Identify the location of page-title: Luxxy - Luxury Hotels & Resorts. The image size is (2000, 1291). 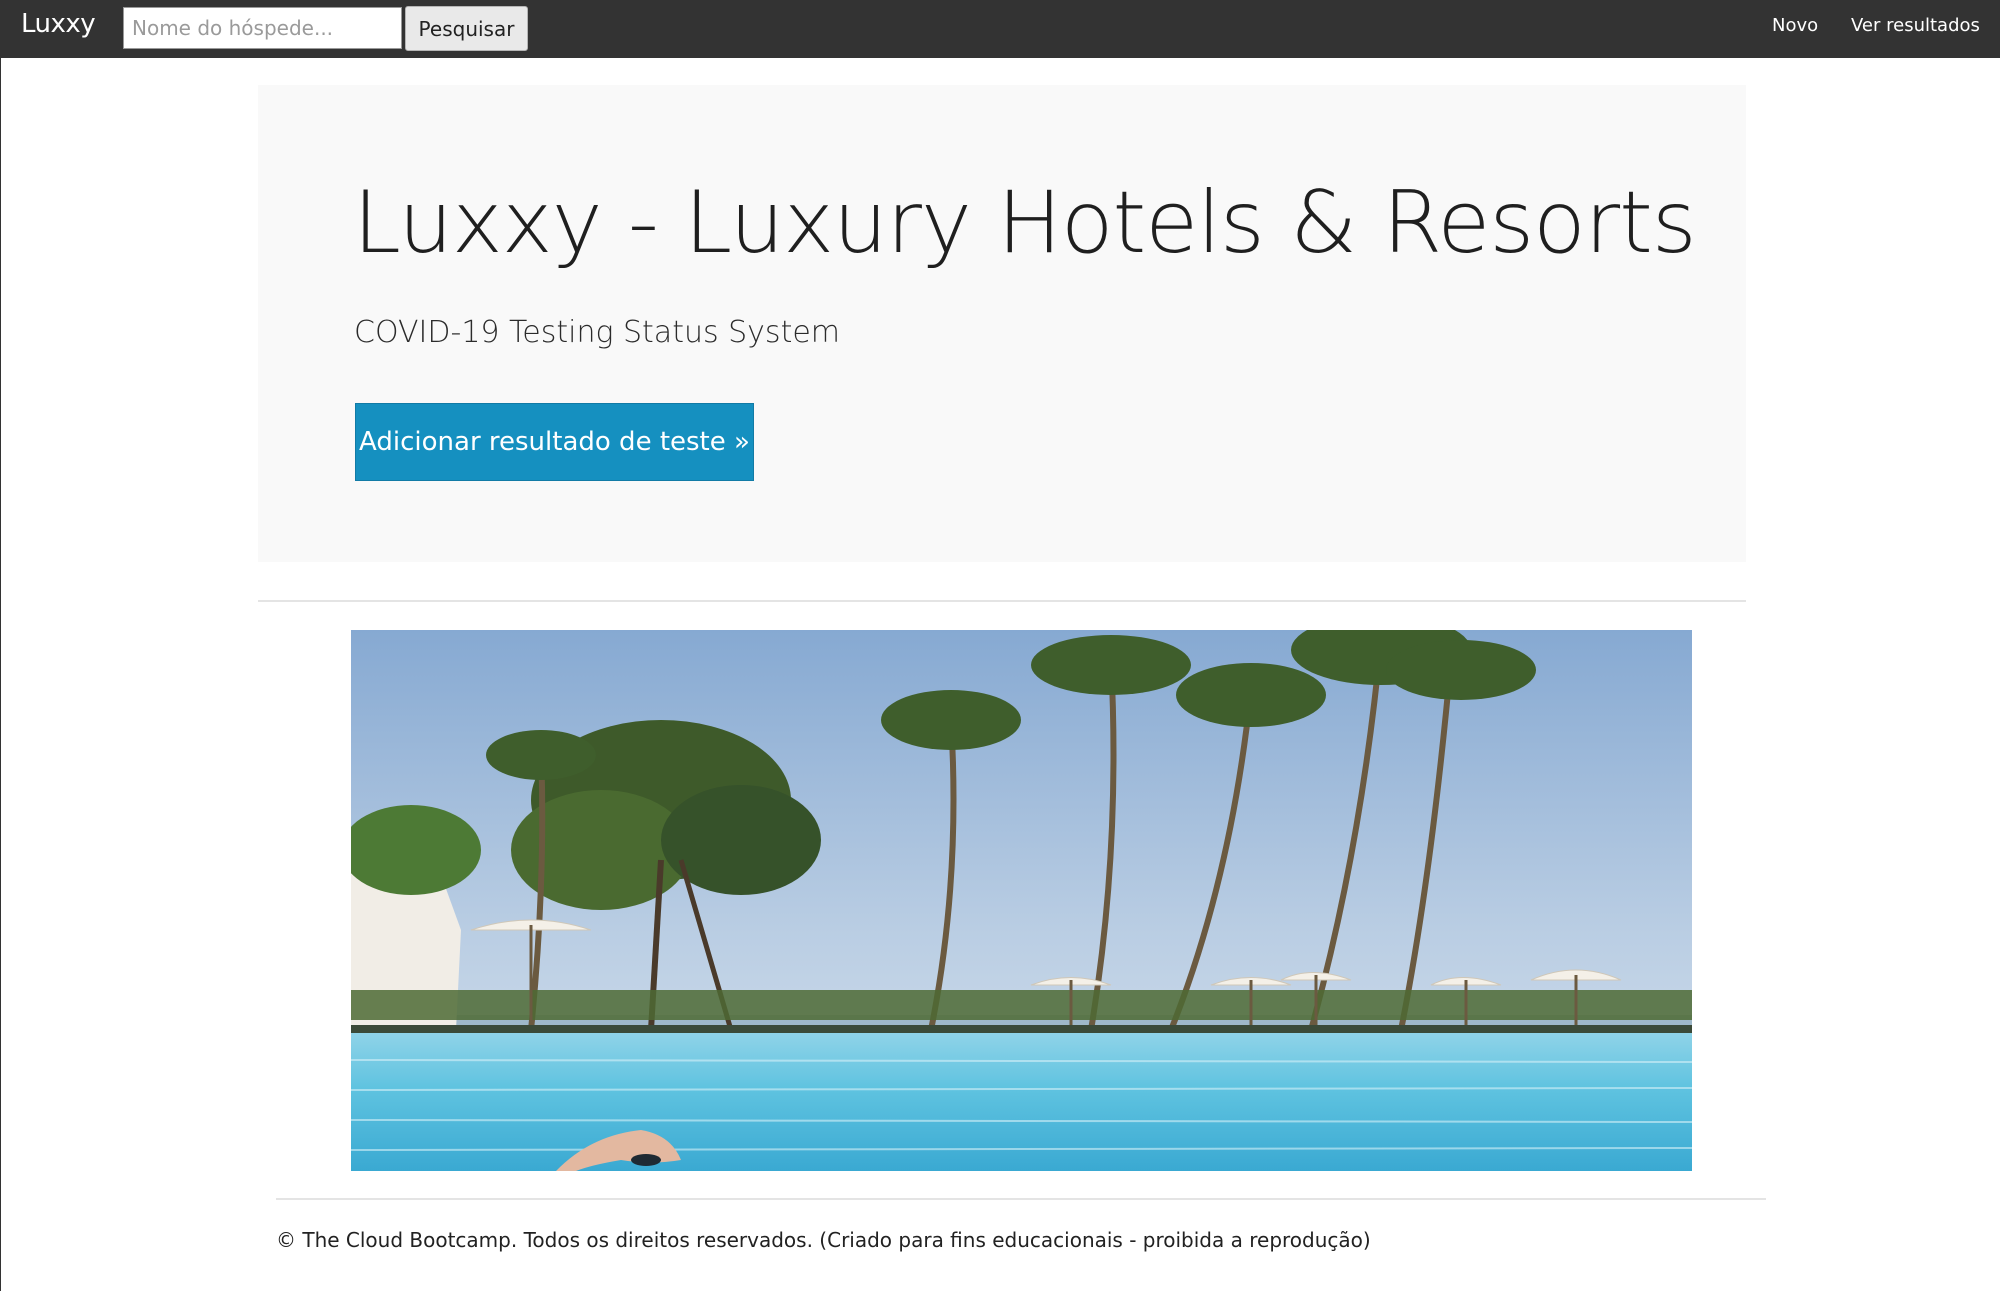
(1025, 223).